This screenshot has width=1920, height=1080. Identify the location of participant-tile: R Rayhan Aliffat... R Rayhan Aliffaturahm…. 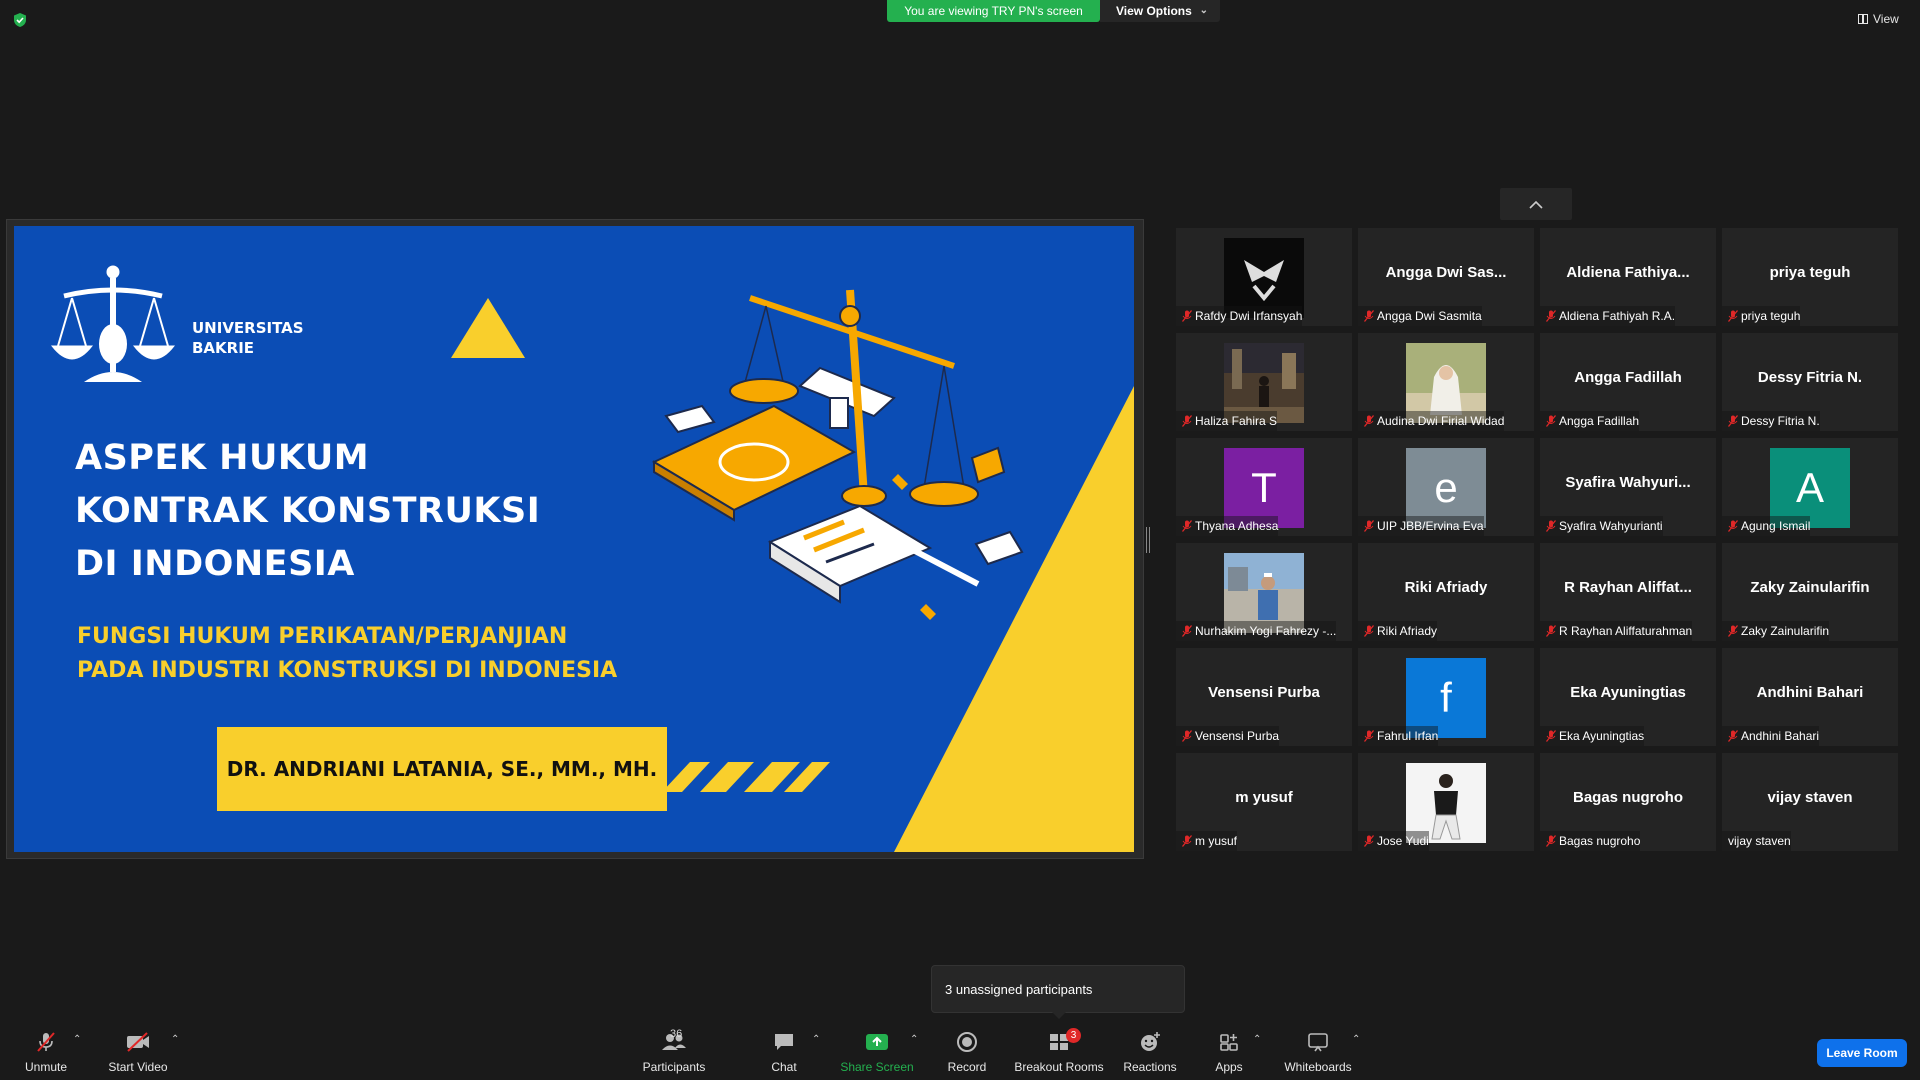
(1628, 592).